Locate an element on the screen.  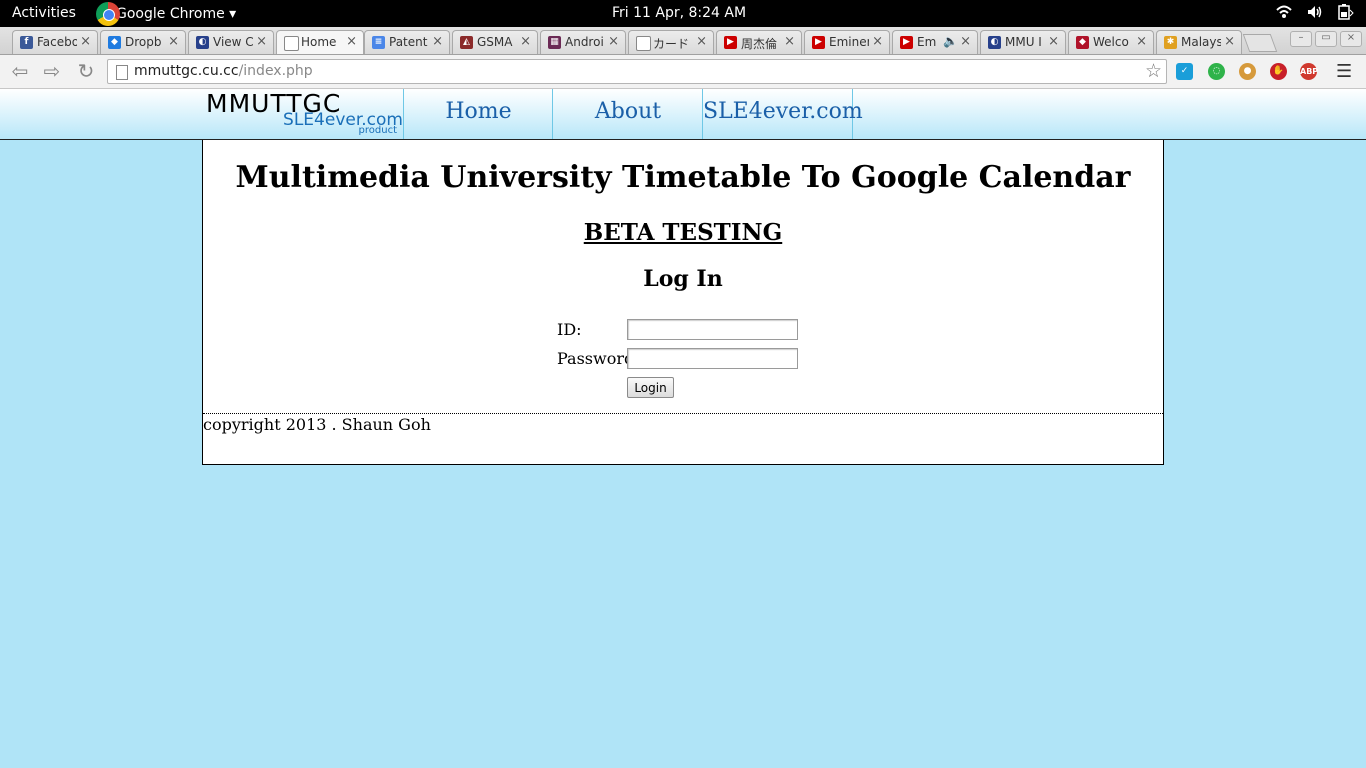
tab: ▶ 周杰倫 × is located at coordinates (759, 42).